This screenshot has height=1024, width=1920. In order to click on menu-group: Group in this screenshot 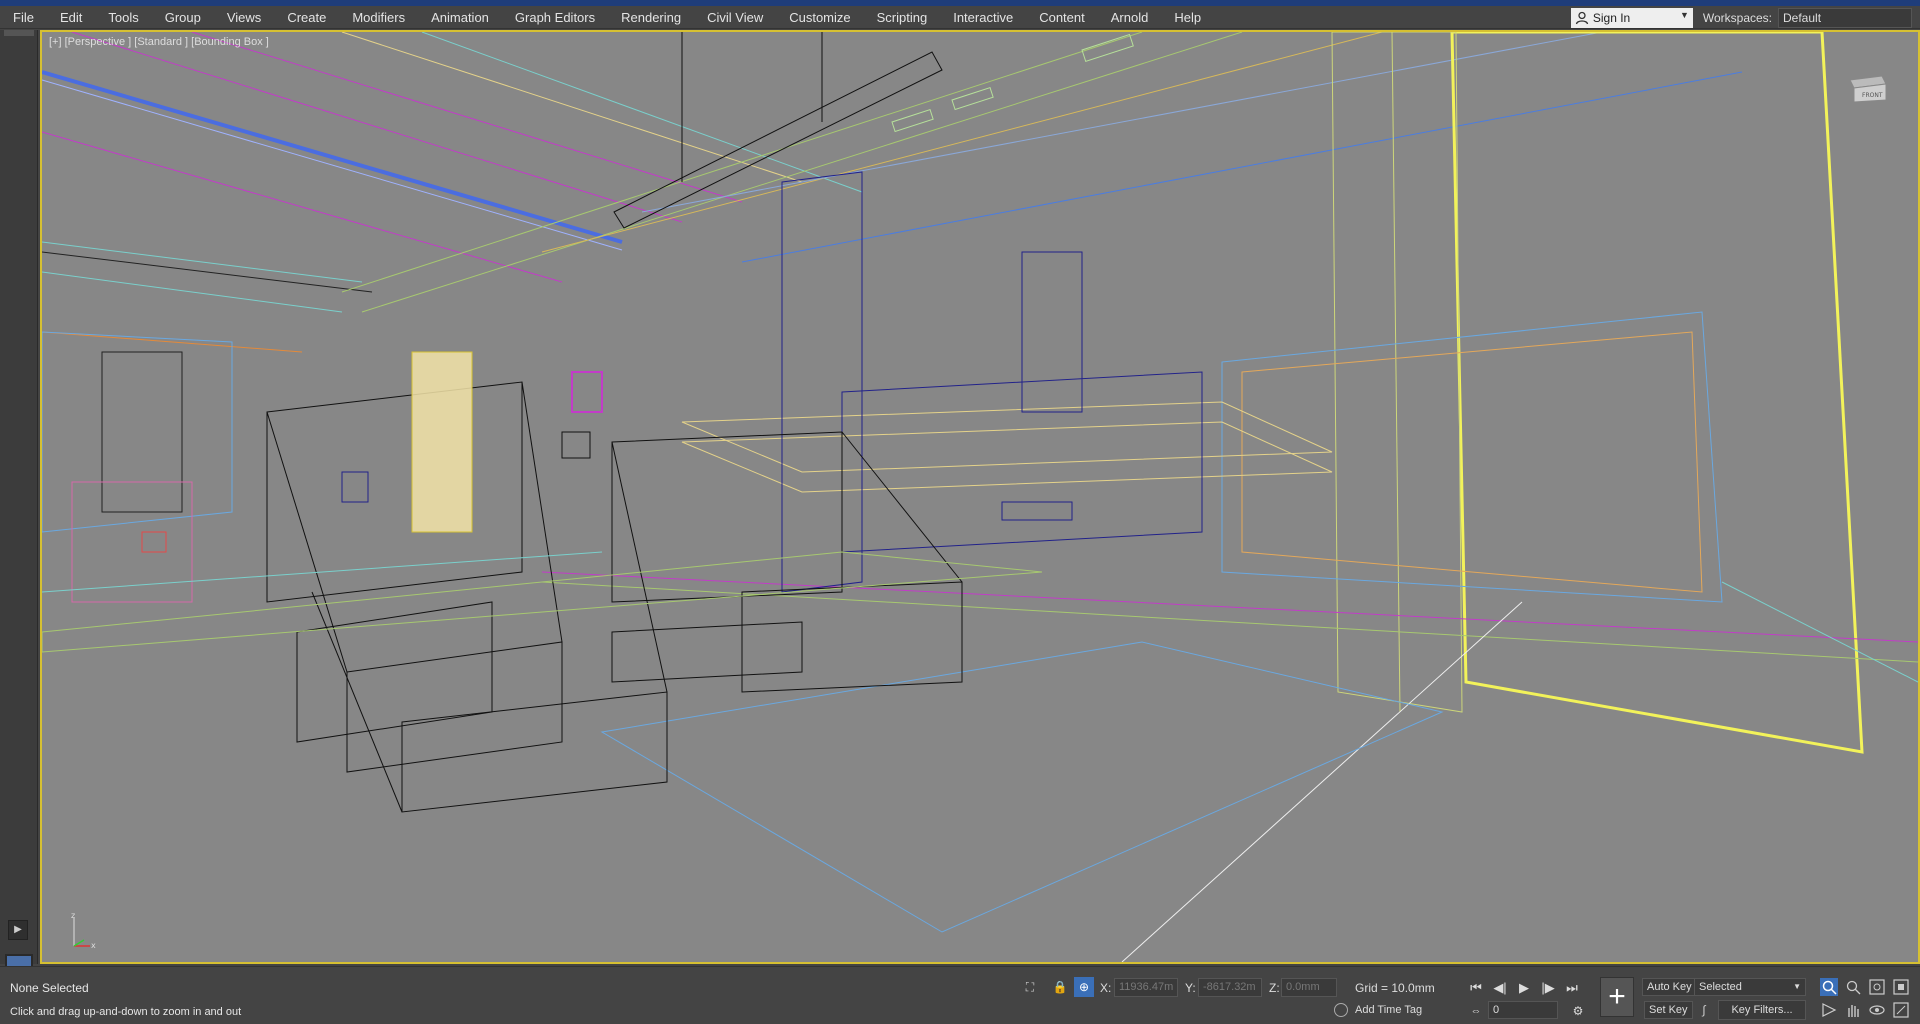, I will do `click(183, 17)`.